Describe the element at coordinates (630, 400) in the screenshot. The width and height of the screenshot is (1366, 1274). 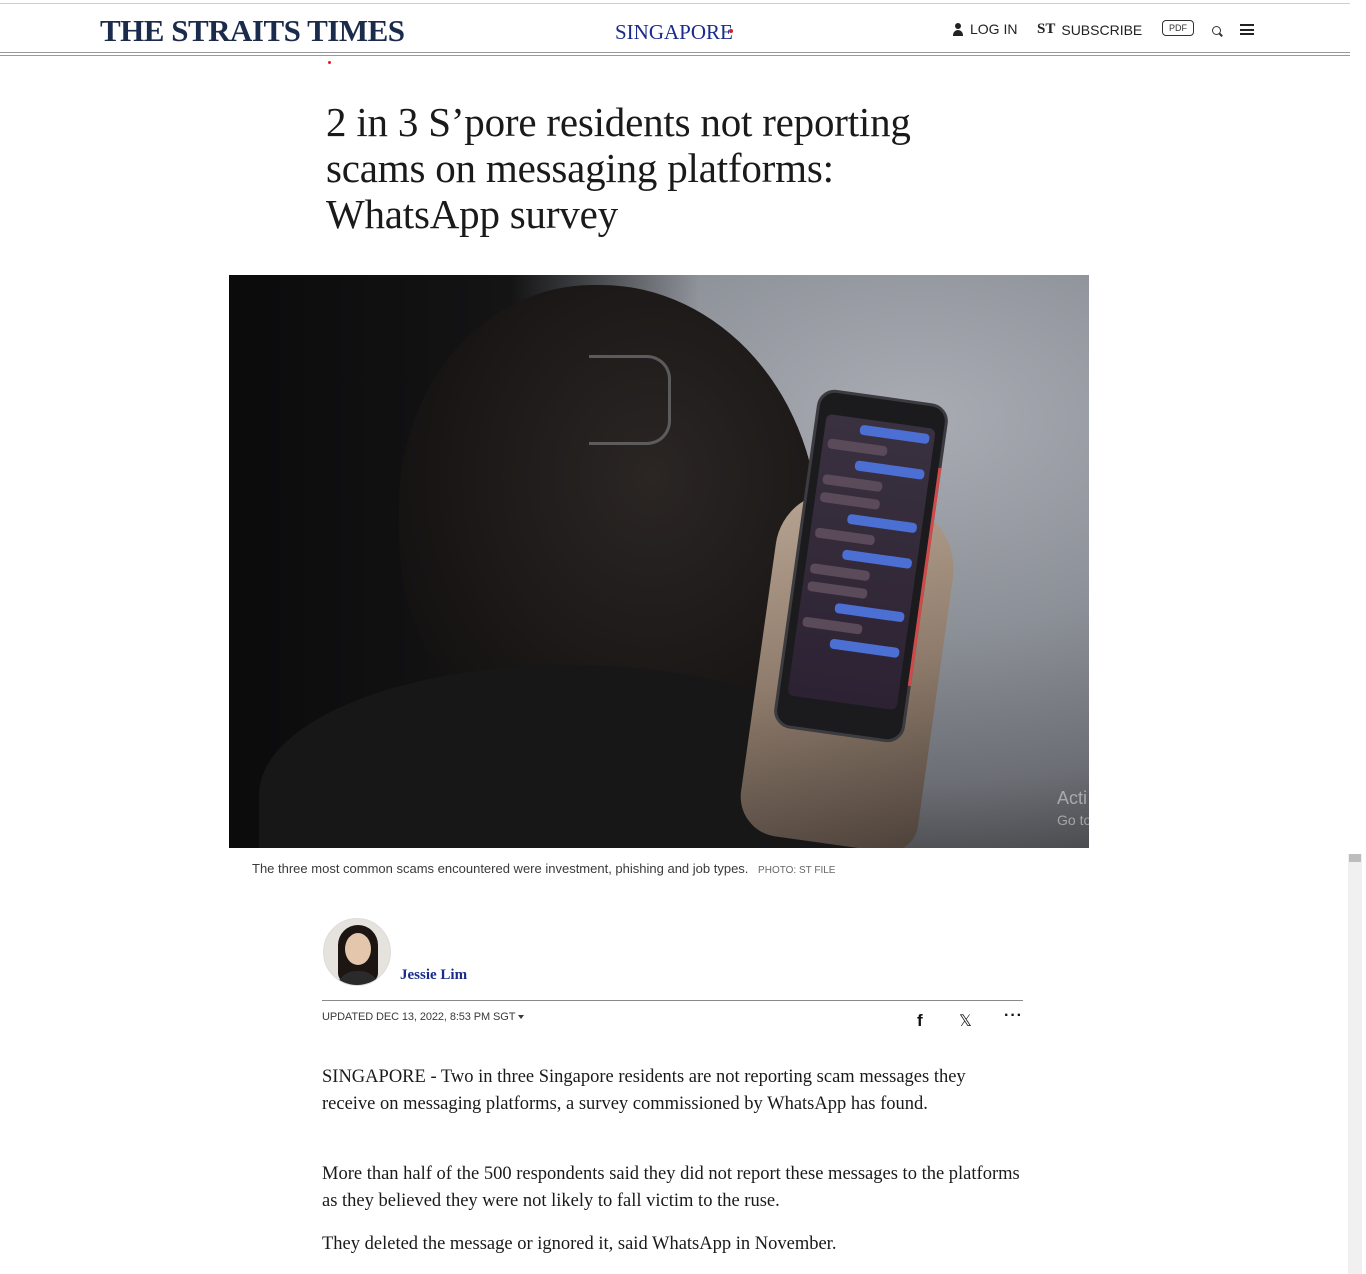
I see `glasses-outline` at that location.